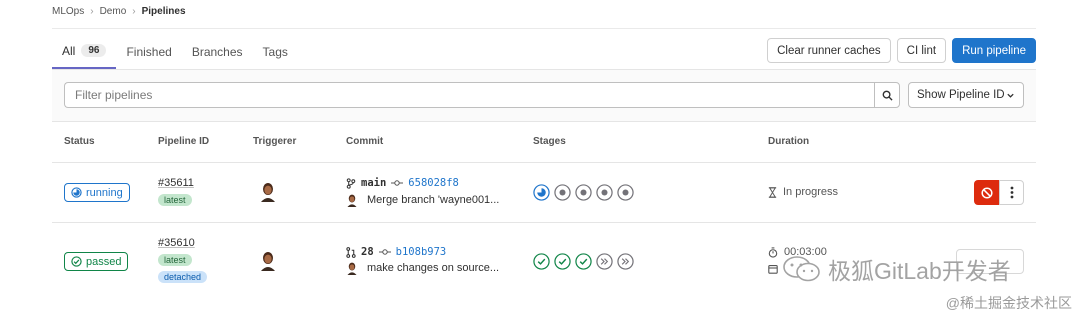 This screenshot has width=1080, height=319. I want to click on merge-request-ref: 28, so click(367, 252).